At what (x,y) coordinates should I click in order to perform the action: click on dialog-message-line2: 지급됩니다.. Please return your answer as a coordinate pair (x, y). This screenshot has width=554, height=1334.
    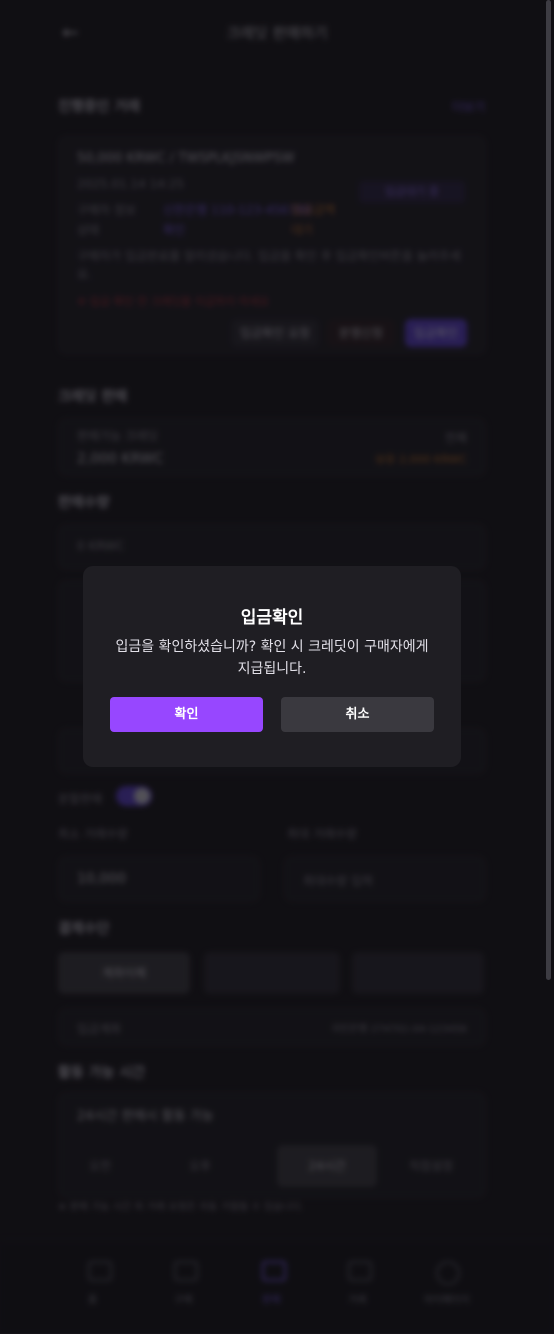
    Looking at the image, I should click on (272, 669).